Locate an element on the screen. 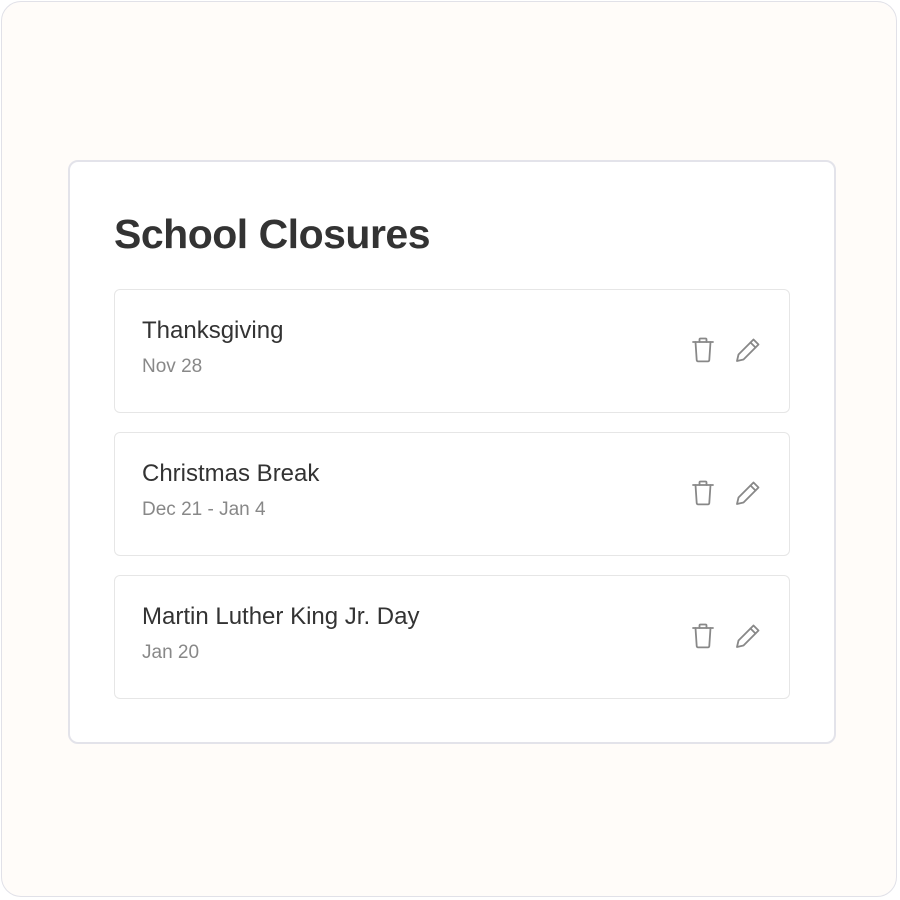 The height and width of the screenshot is (900, 900). closure-date: Dec 21 - Jan 4 is located at coordinates (204, 509).